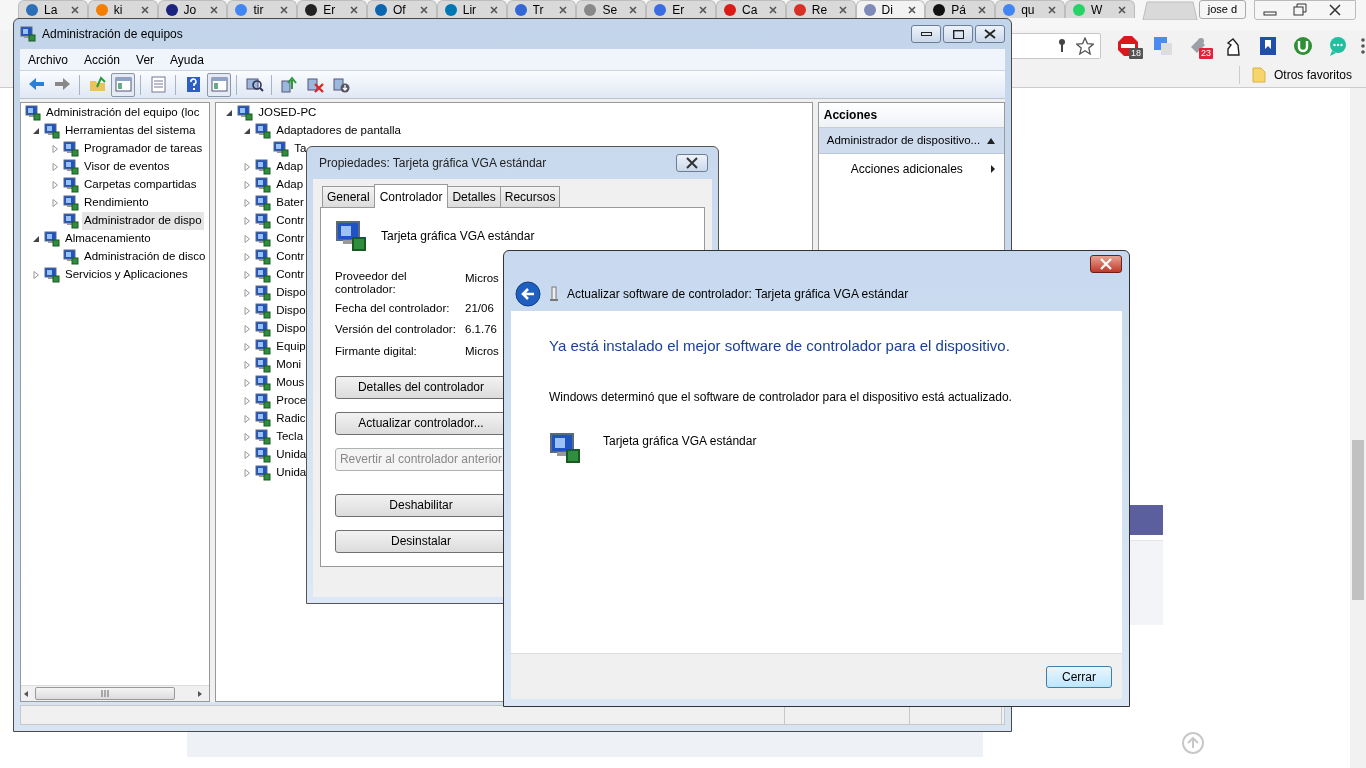 The width and height of the screenshot is (1366, 768). What do you see at coordinates (890, 9) in the screenshot?
I see `browser-tab: Di` at bounding box center [890, 9].